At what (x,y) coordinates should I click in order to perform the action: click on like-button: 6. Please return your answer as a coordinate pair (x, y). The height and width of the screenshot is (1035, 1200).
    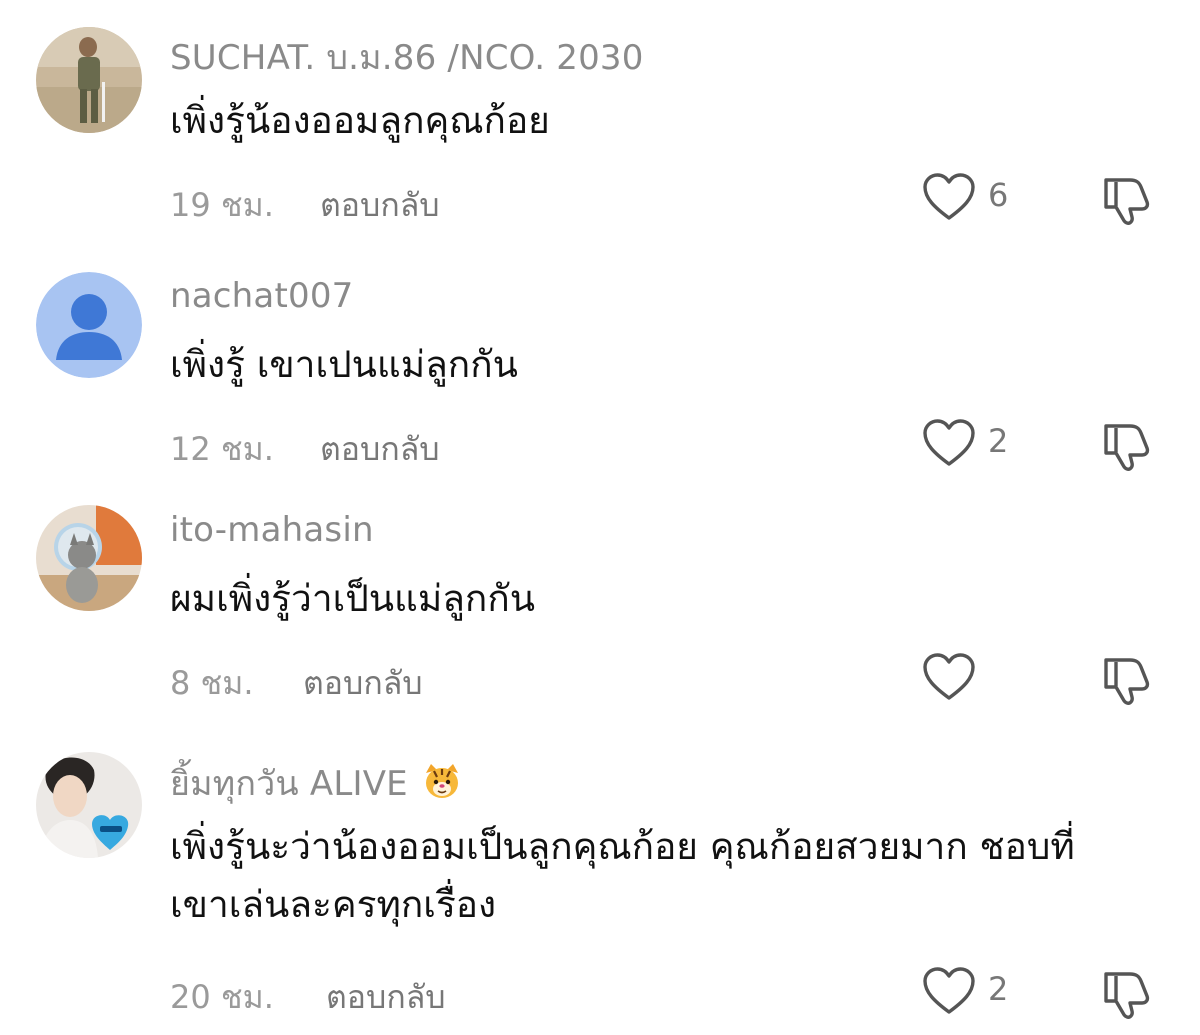
    Looking at the image, I should click on (977, 200).